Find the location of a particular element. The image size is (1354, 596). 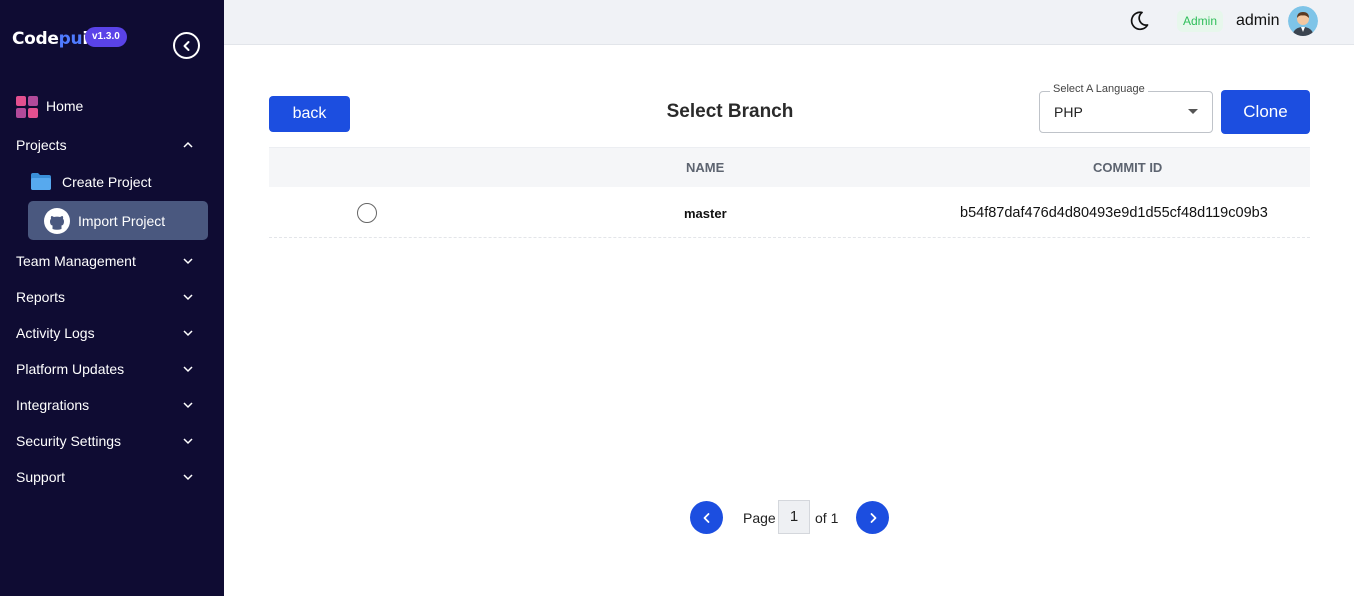

sidebar-item-integrations: Integrations is located at coordinates (112, 405).